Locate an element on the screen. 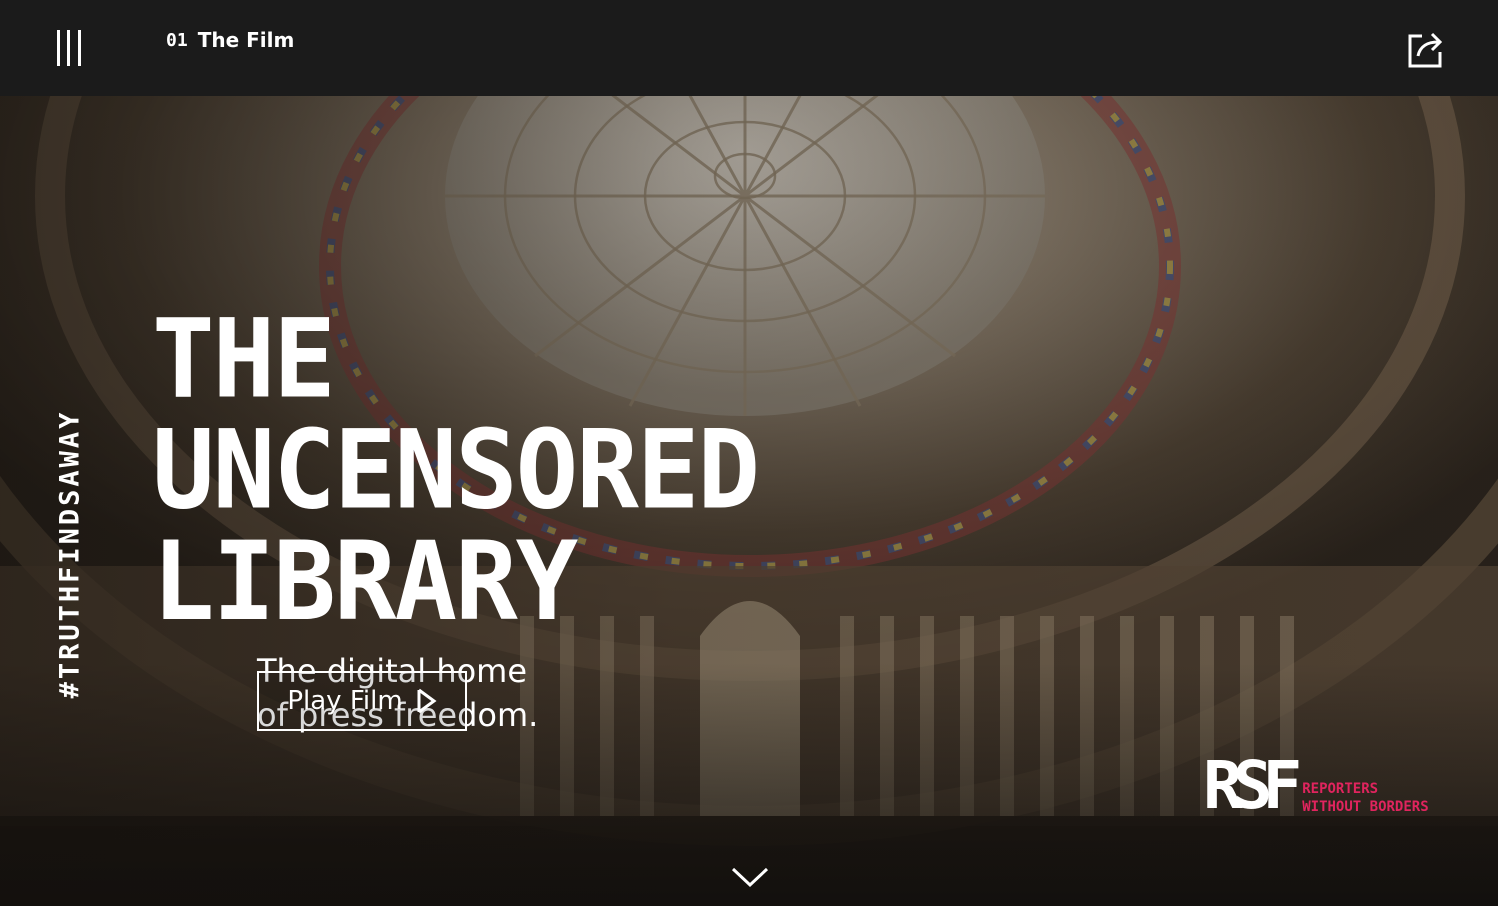 This screenshot has height=906, width=1498. chapter-title: The Film is located at coordinates (246, 40).